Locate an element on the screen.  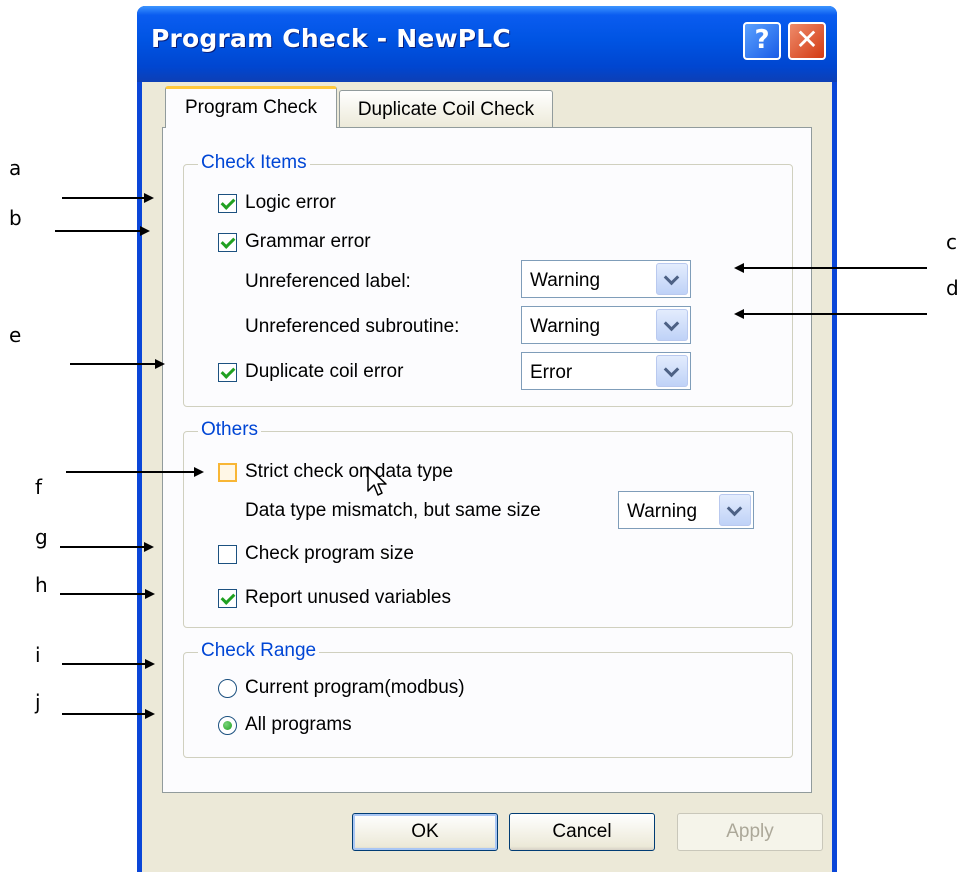
duplicate-coil-error-checkbox is located at coordinates (227, 372).